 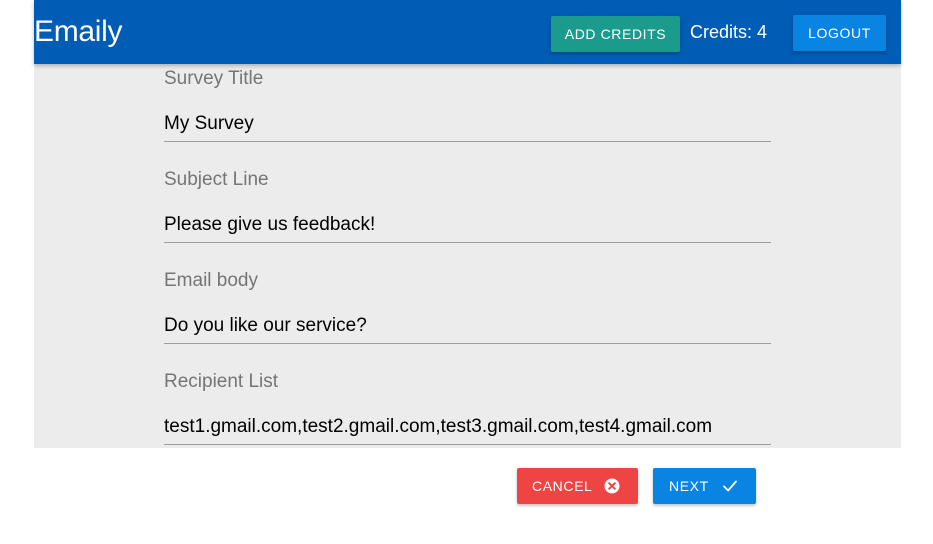 I want to click on cancel-button-label: Cancel, so click(x=562, y=486).